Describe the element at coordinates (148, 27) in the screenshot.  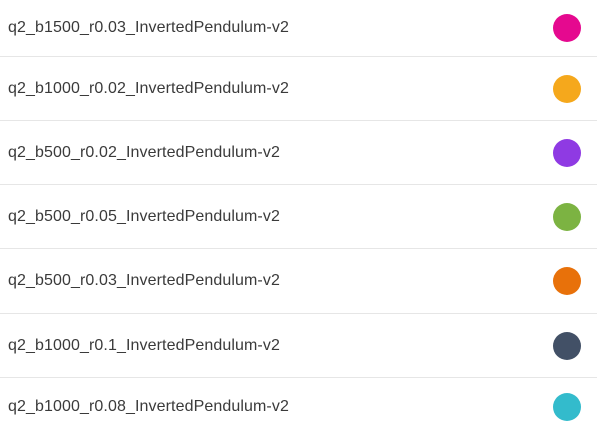
I see `run-label: q2_b1500_r0.03_InvertedPendulum-v2` at that location.